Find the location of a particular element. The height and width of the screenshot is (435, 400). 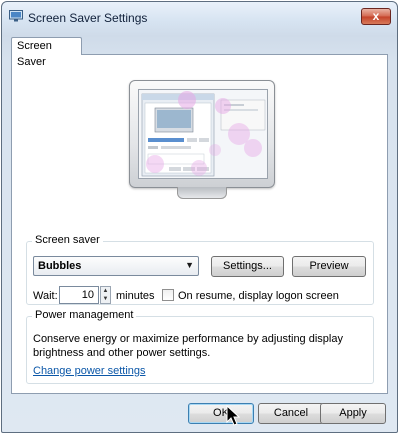

monitor-stand is located at coordinates (202, 193).